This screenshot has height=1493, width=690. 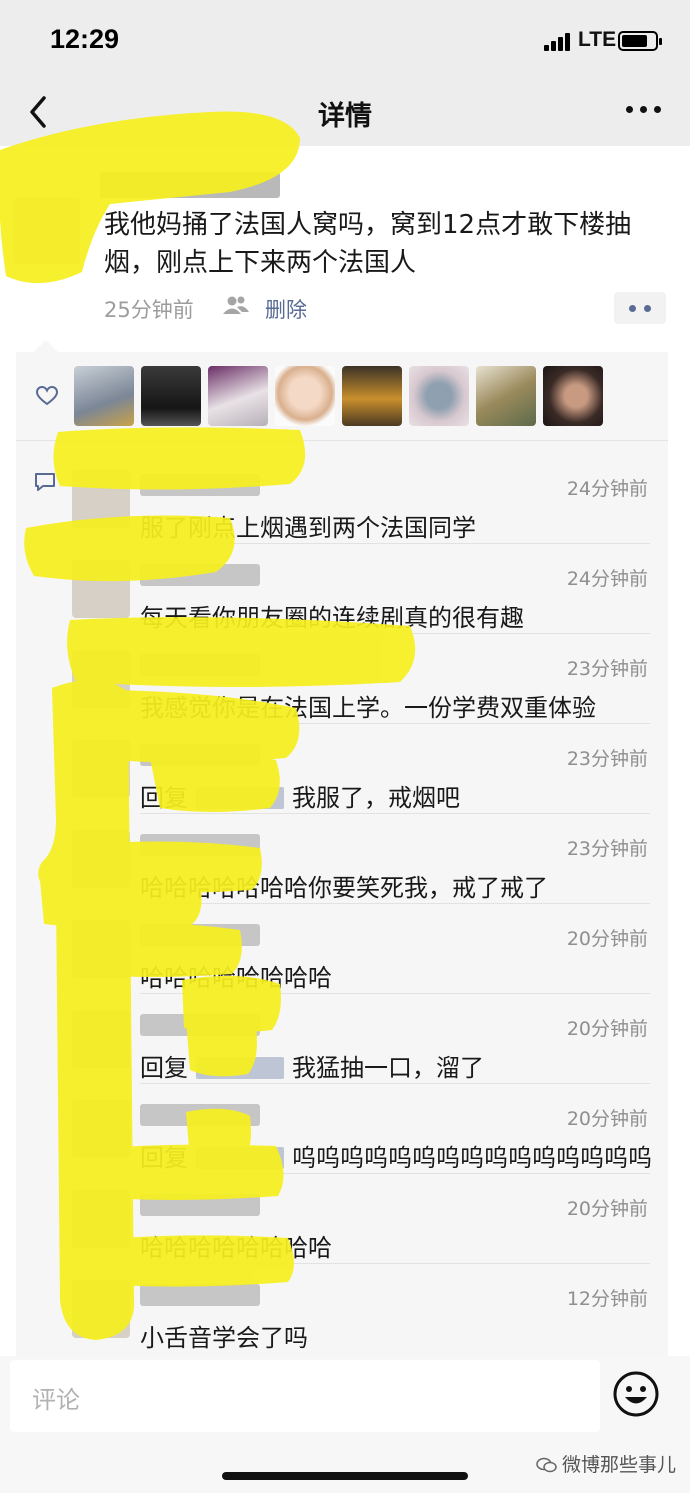 What do you see at coordinates (644, 111) in the screenshot?
I see `ellipsis-icon` at bounding box center [644, 111].